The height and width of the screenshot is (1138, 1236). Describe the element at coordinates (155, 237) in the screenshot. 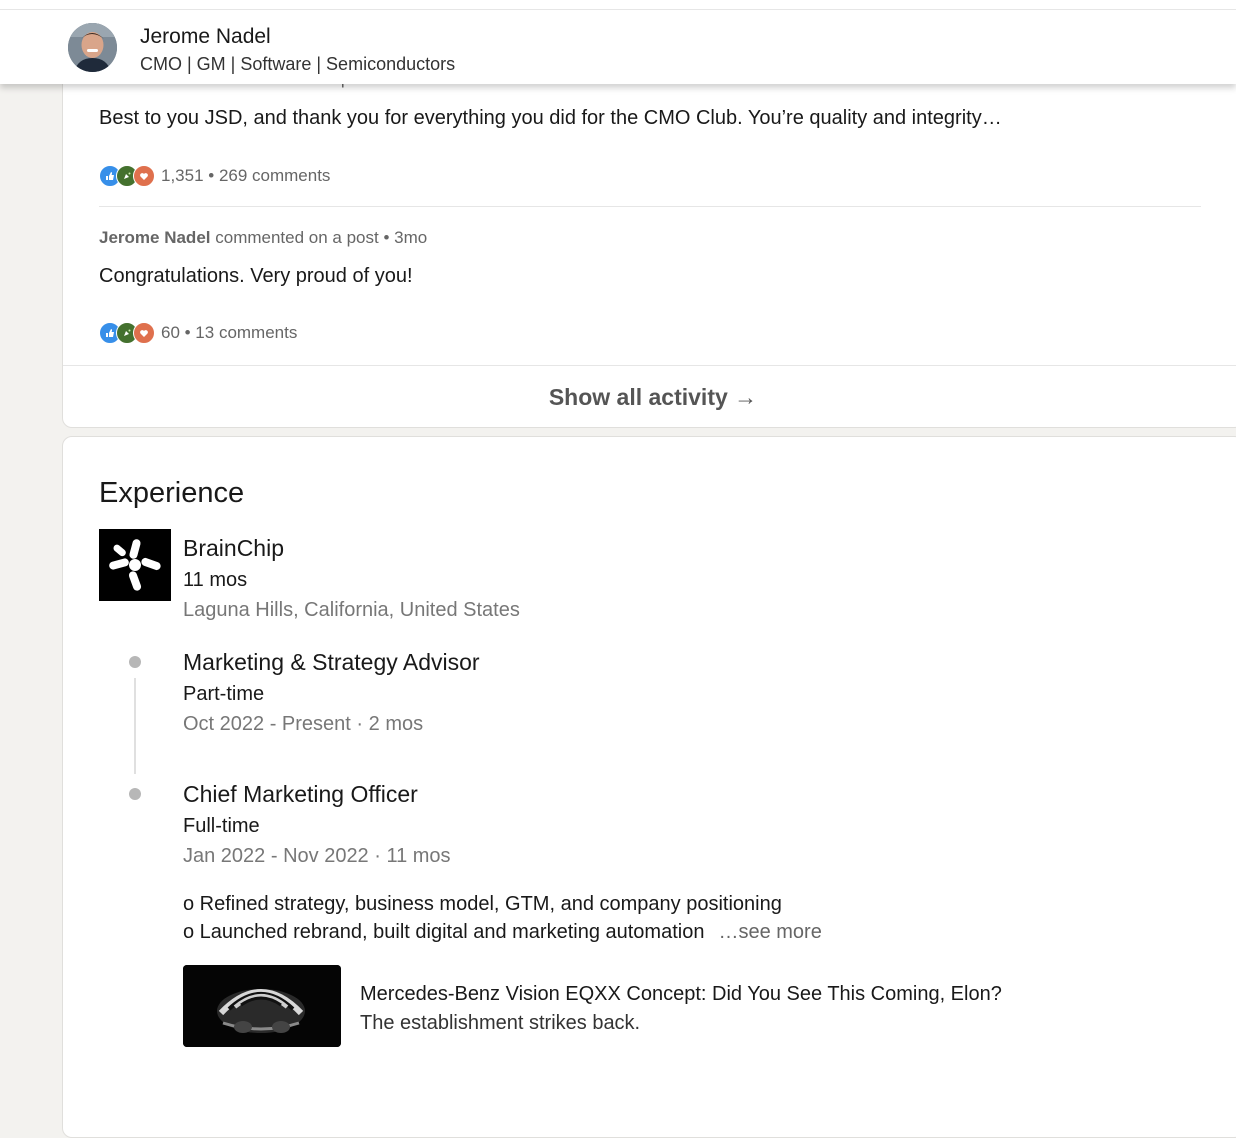

I see `author-name: Jerome Nadel` at that location.